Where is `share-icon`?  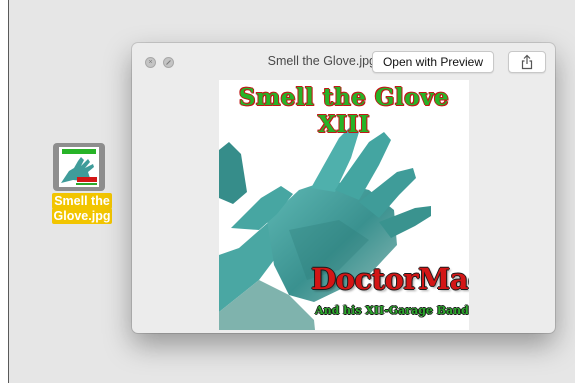
share-icon is located at coordinates (527, 62).